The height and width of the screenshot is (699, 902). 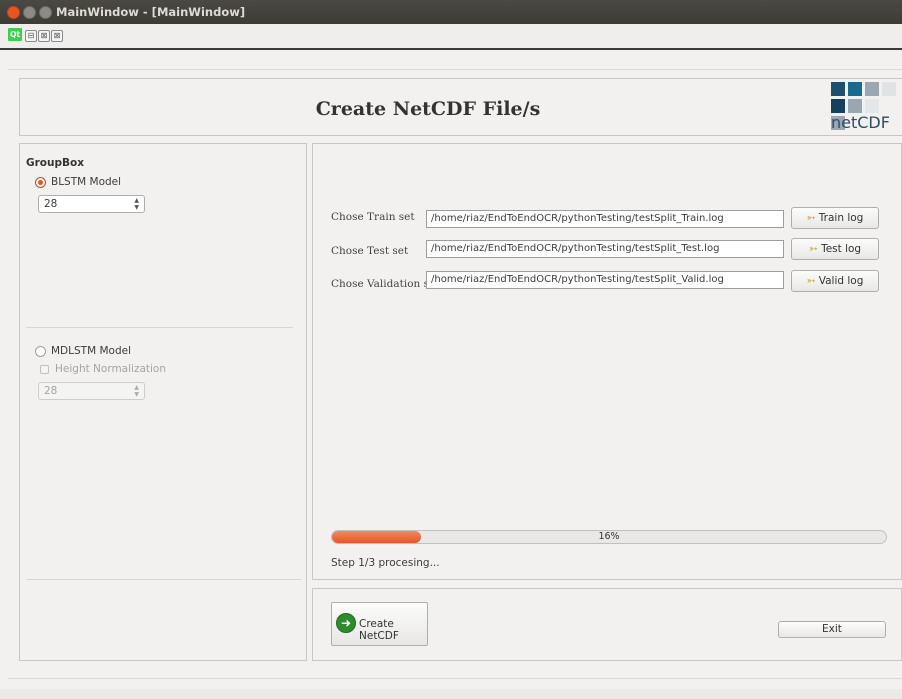 What do you see at coordinates (151, 12) in the screenshot?
I see `window-title: MainWindow - [MainWindow]` at bounding box center [151, 12].